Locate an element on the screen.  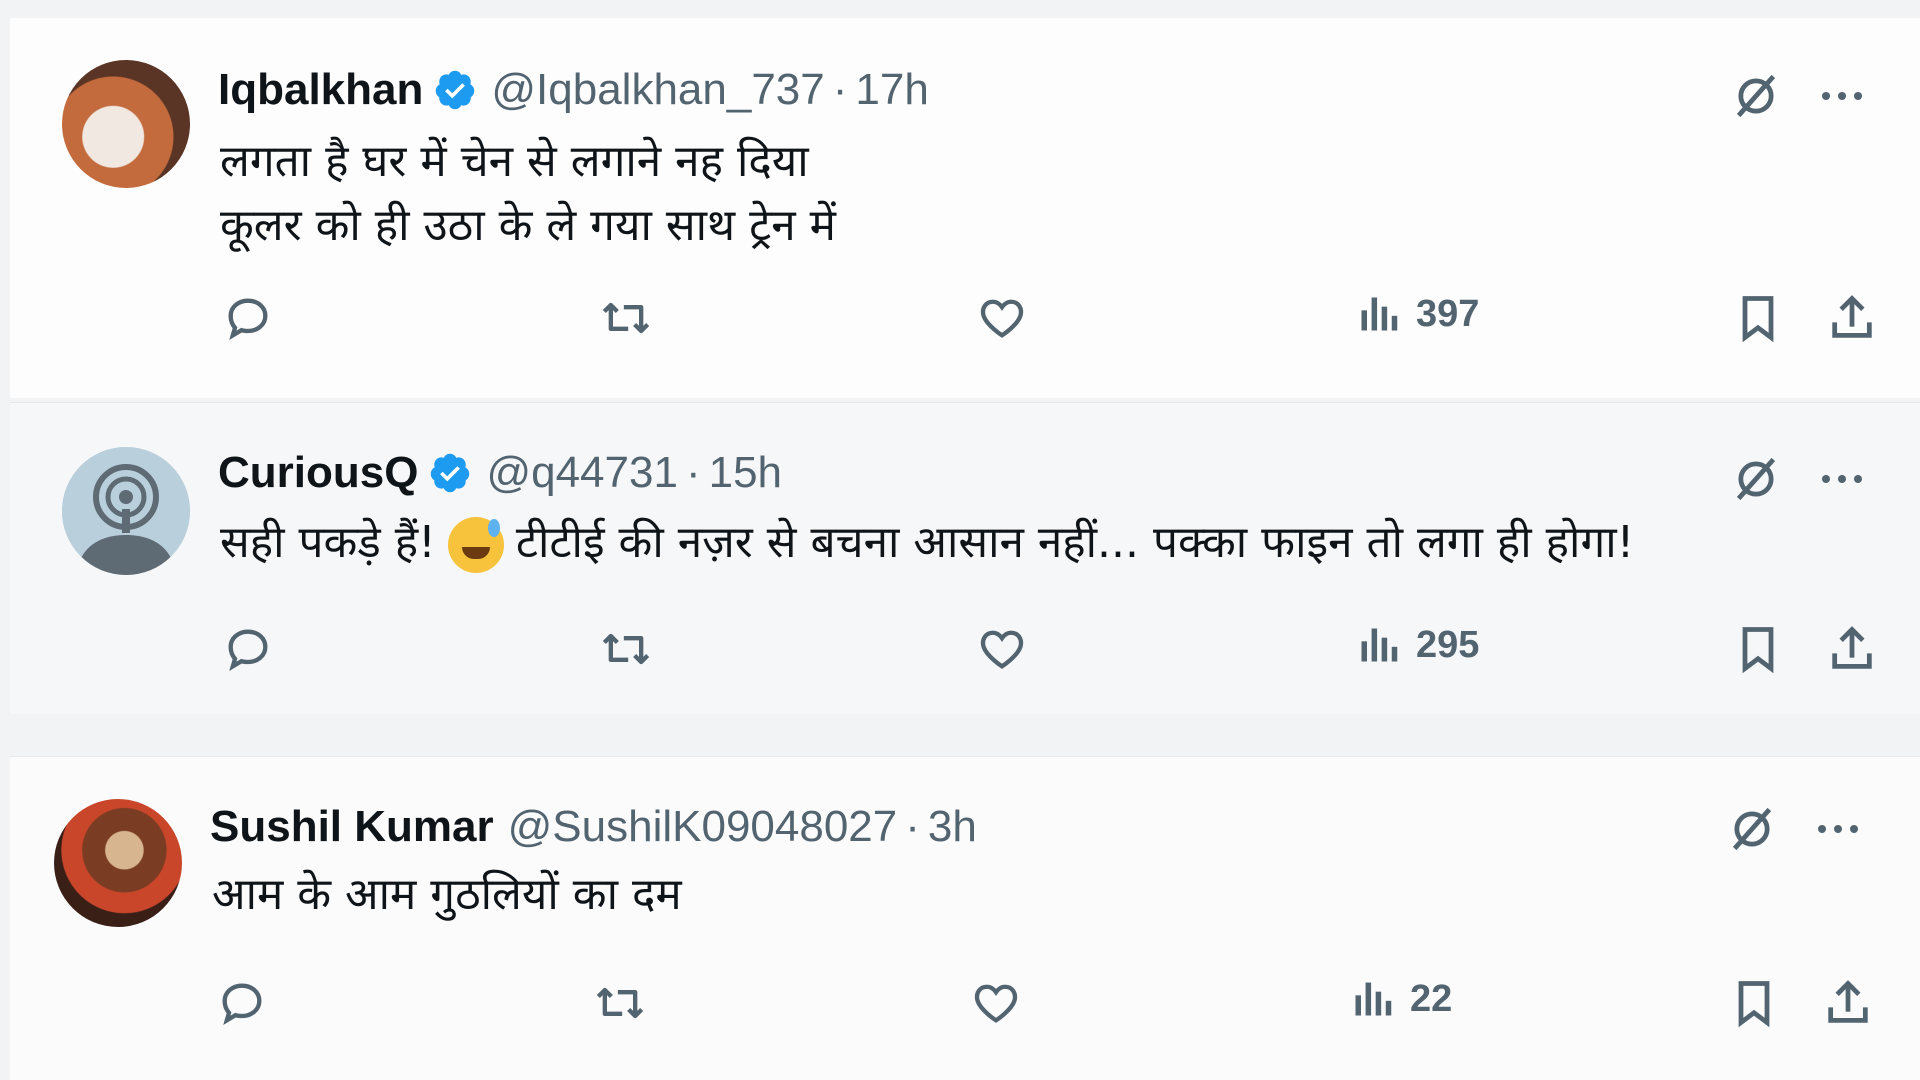
views-button: 22 is located at coordinates (1401, 999).